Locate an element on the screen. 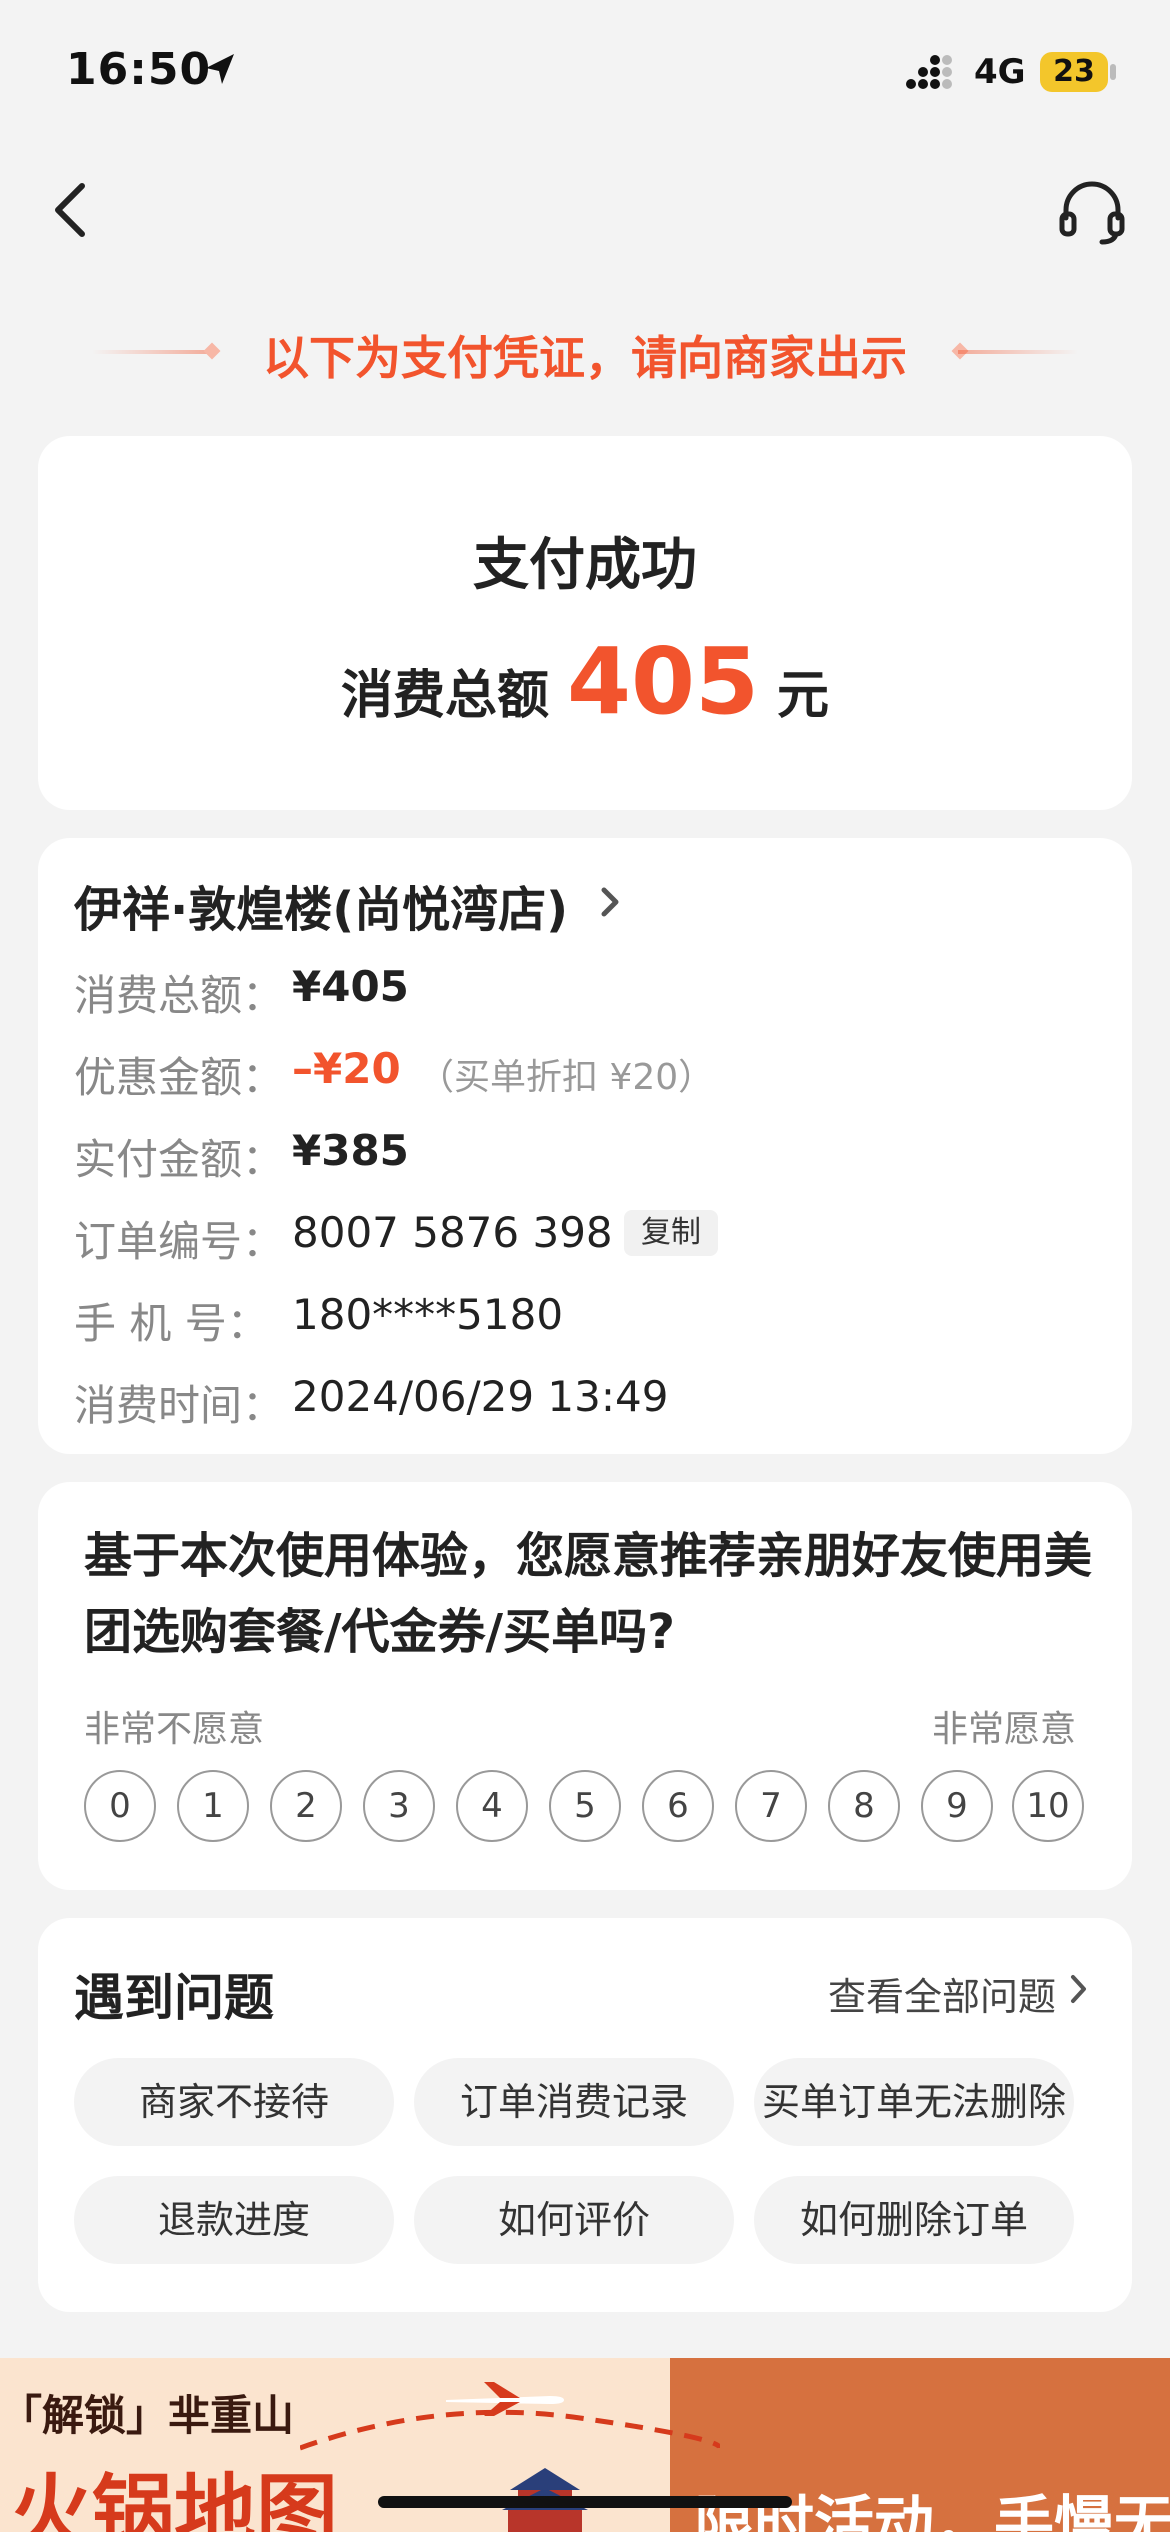  payment-success-title: 支付成功 is located at coordinates (585, 565).